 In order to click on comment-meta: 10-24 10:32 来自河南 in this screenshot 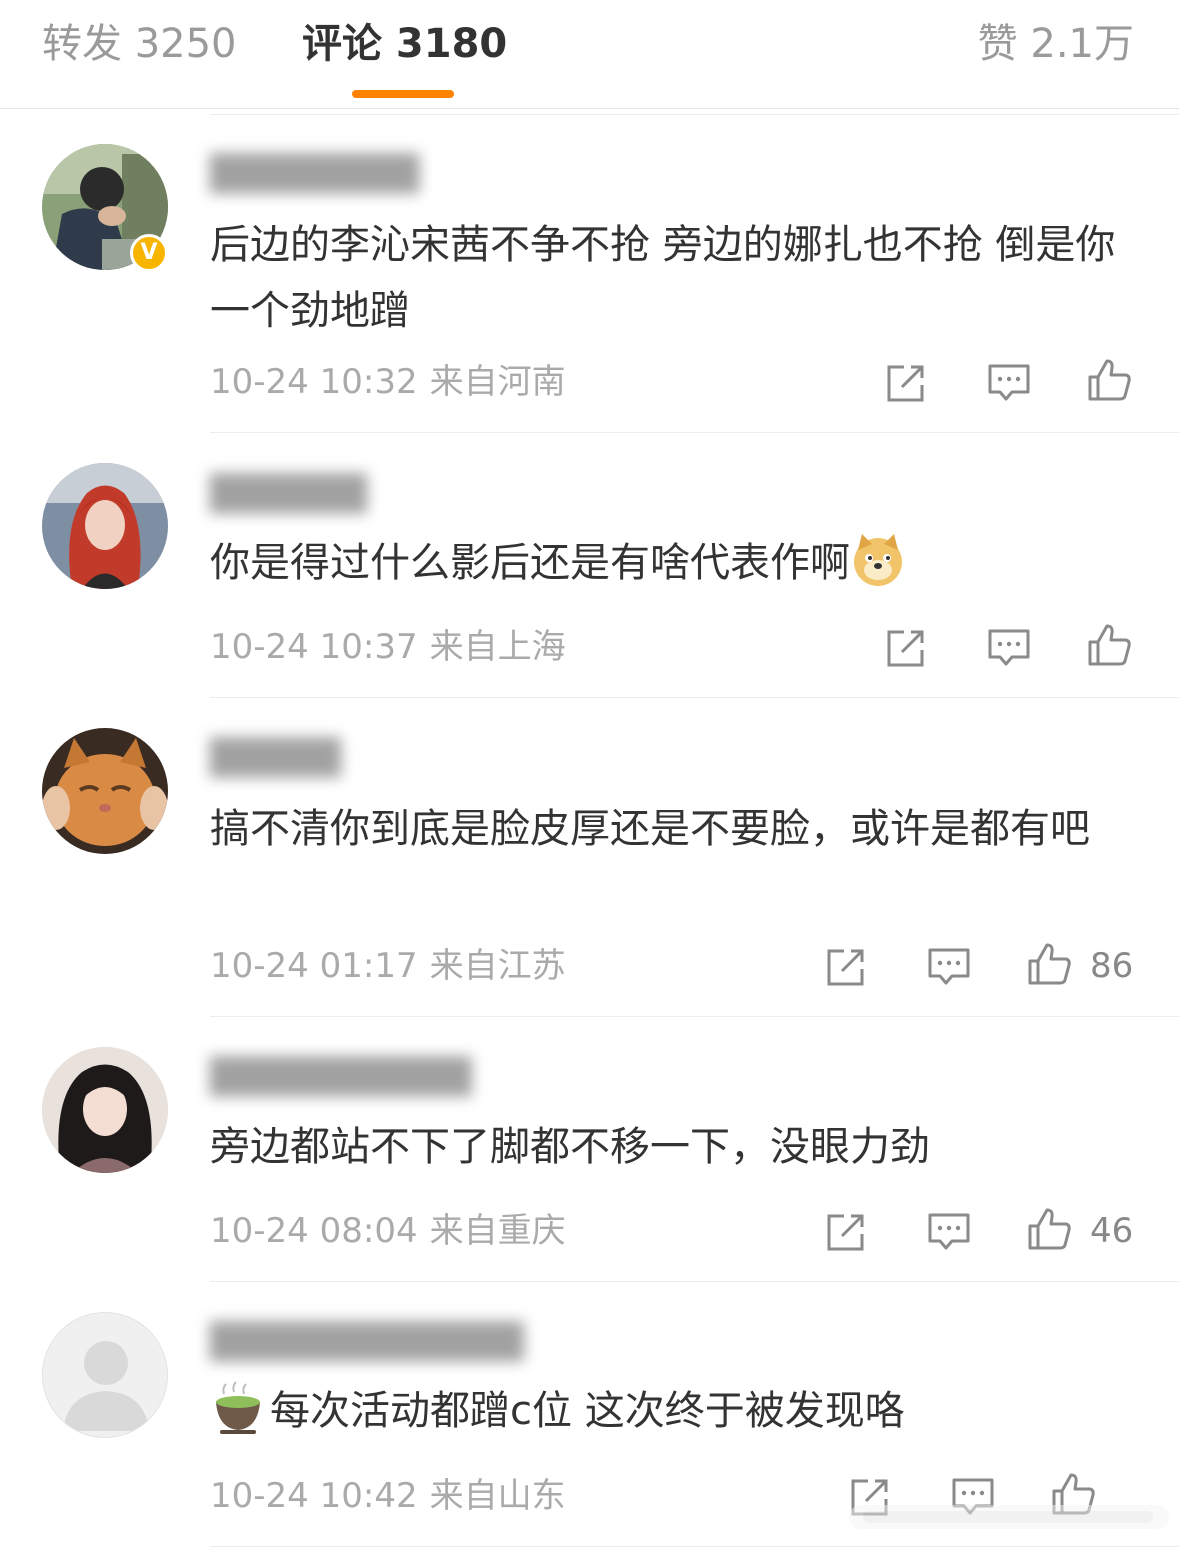, I will do `click(388, 382)`.